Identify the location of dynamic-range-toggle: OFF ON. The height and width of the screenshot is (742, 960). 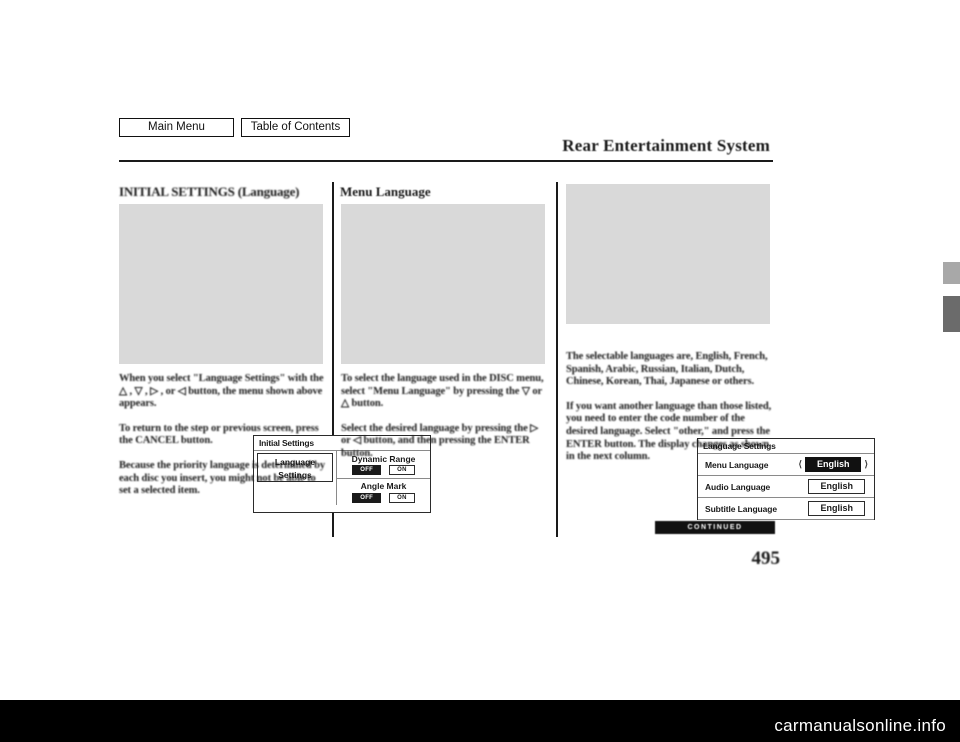
(383, 470).